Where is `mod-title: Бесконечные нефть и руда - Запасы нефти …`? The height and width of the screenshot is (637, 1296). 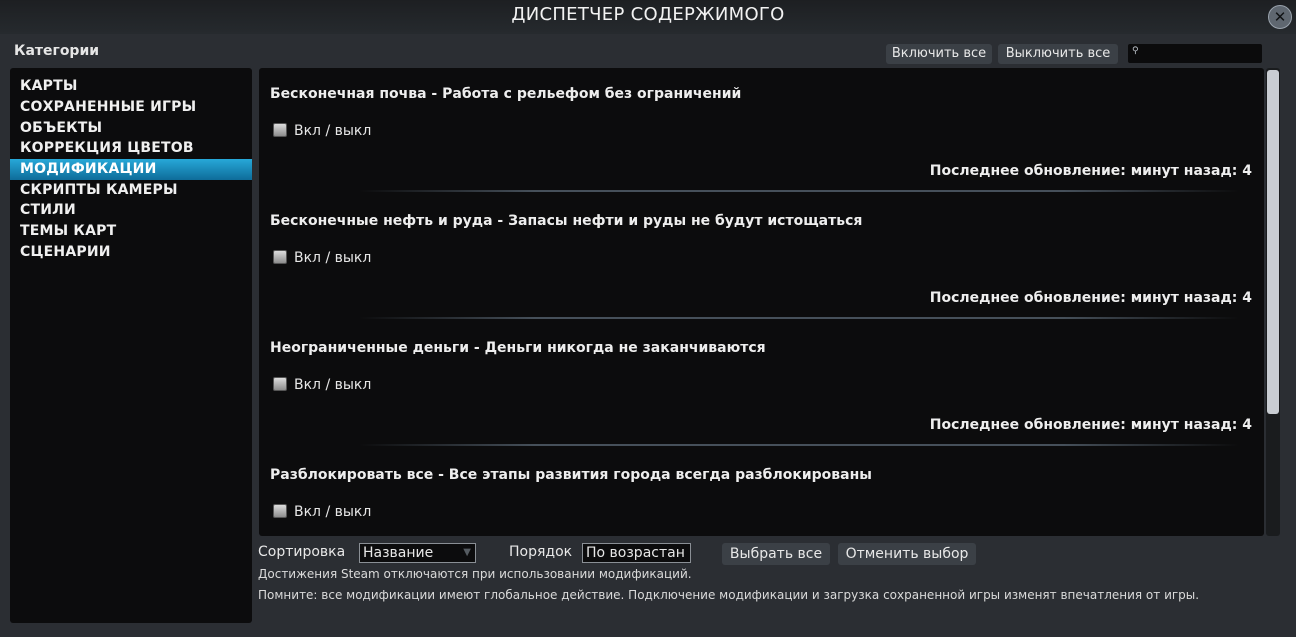 mod-title: Бесконечные нефть и руда - Запасы нефти … is located at coordinates (566, 221).